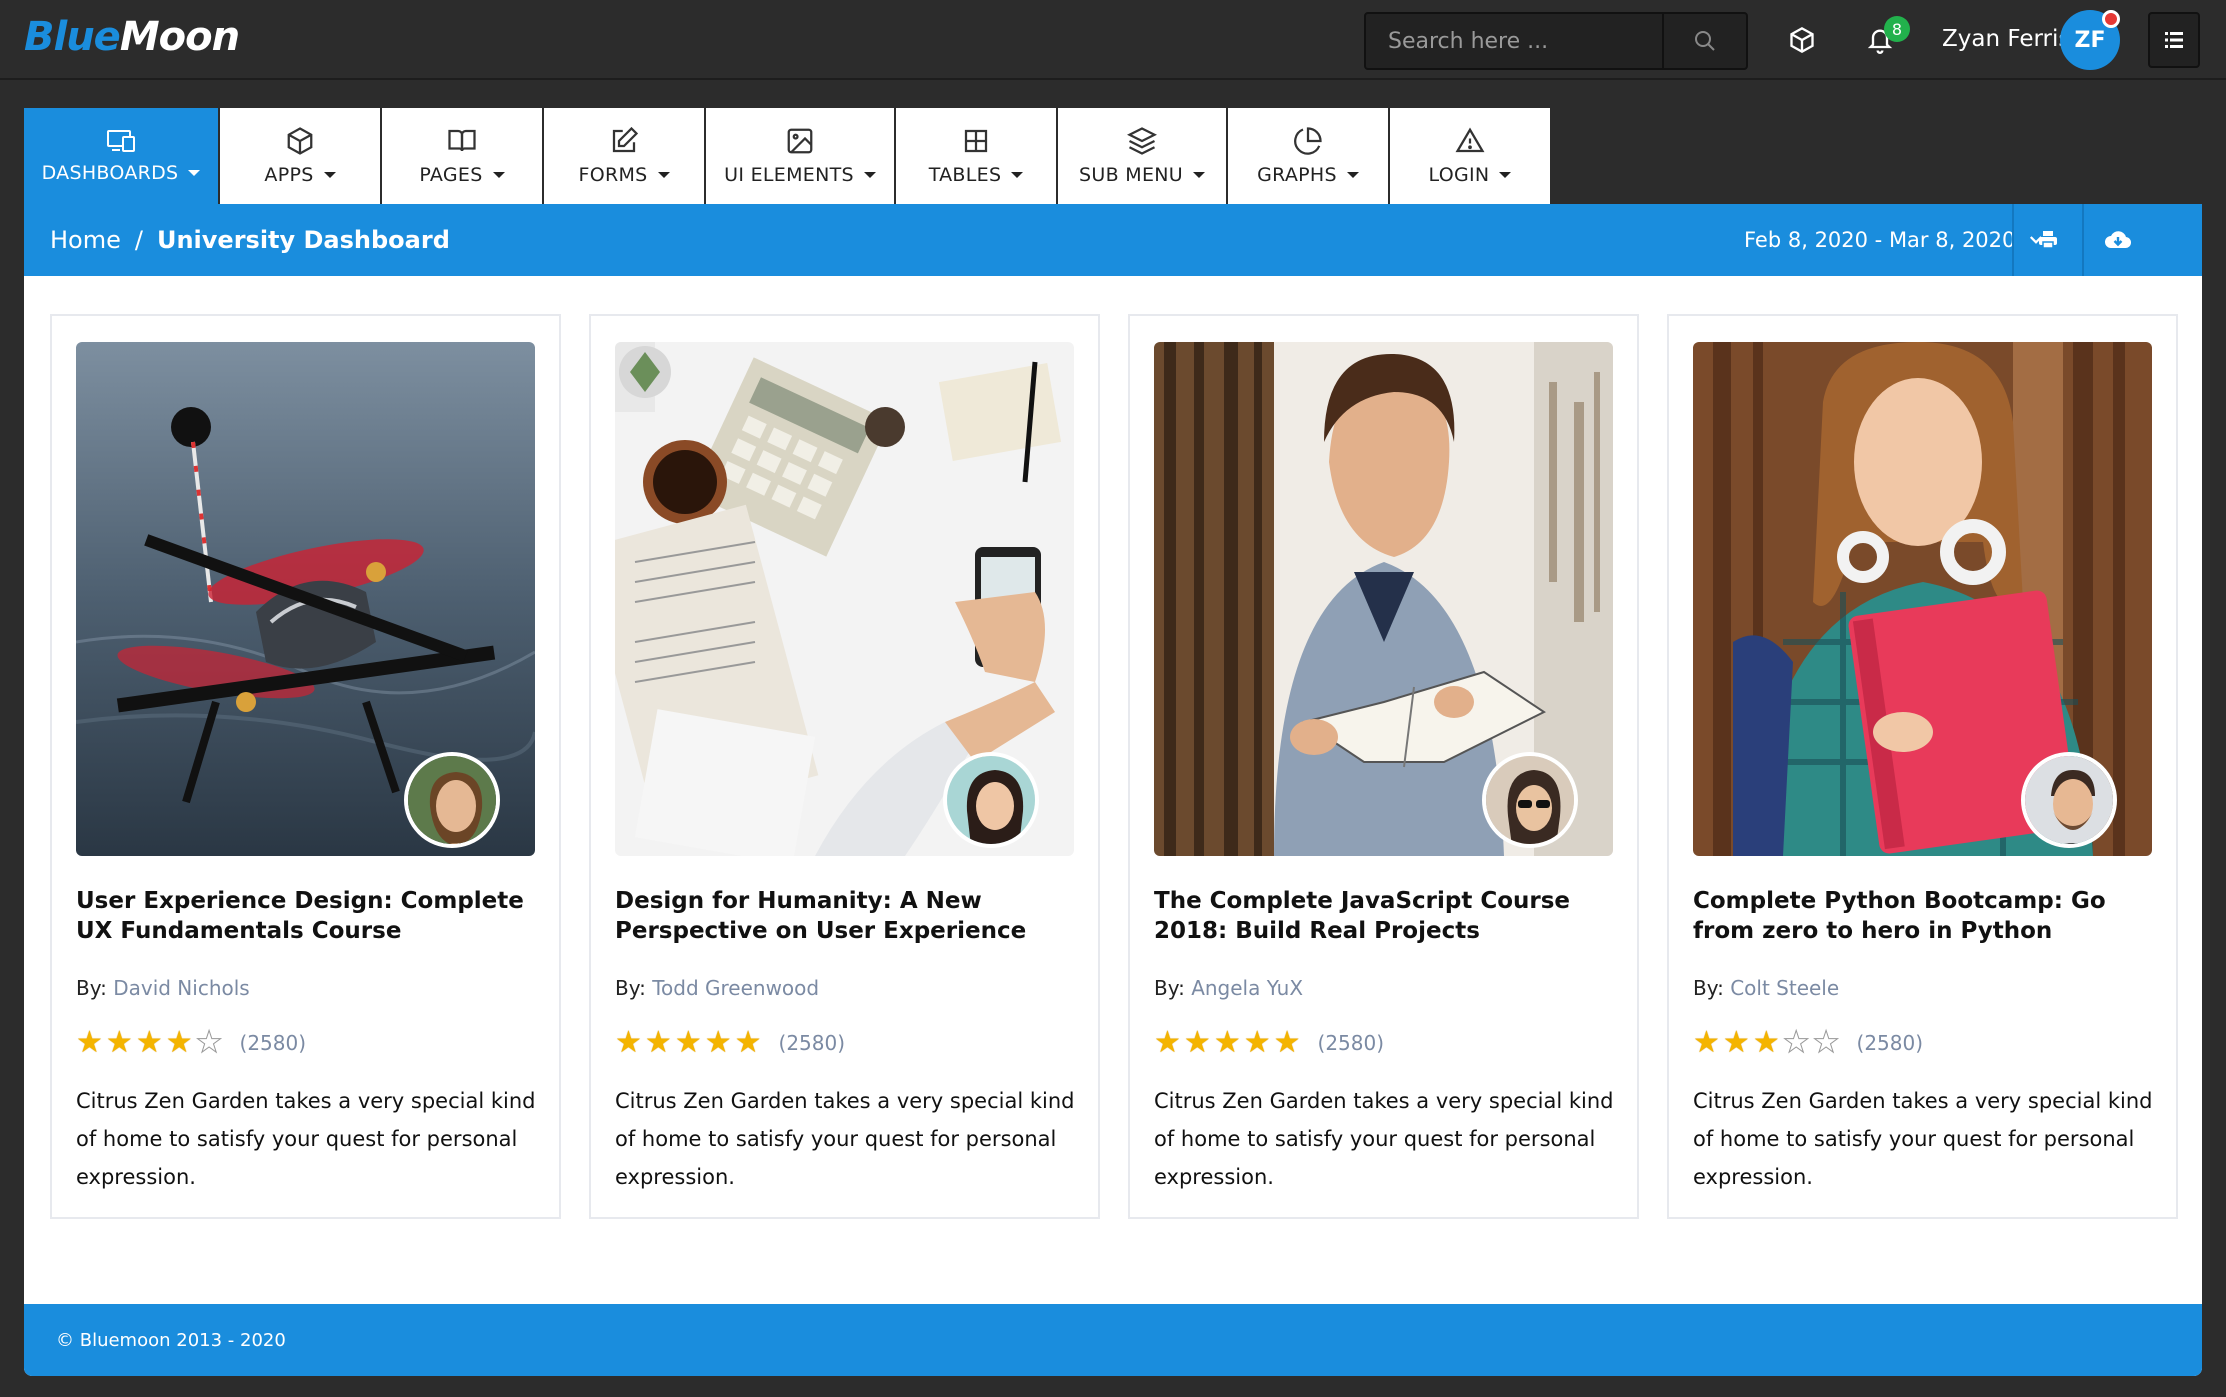  I want to click on logo-text-blue: Blue, so click(72, 37).